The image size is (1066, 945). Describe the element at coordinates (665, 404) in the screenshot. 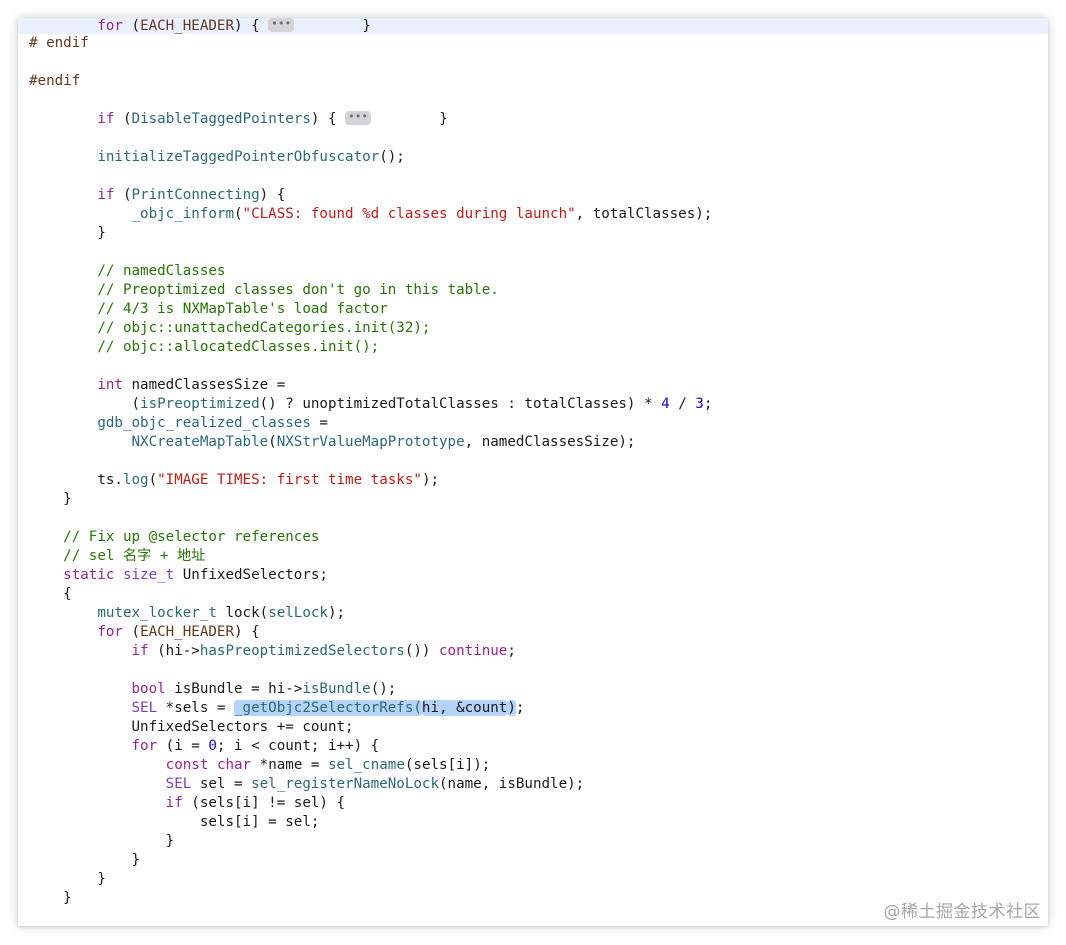

I see `code-token: 4` at that location.